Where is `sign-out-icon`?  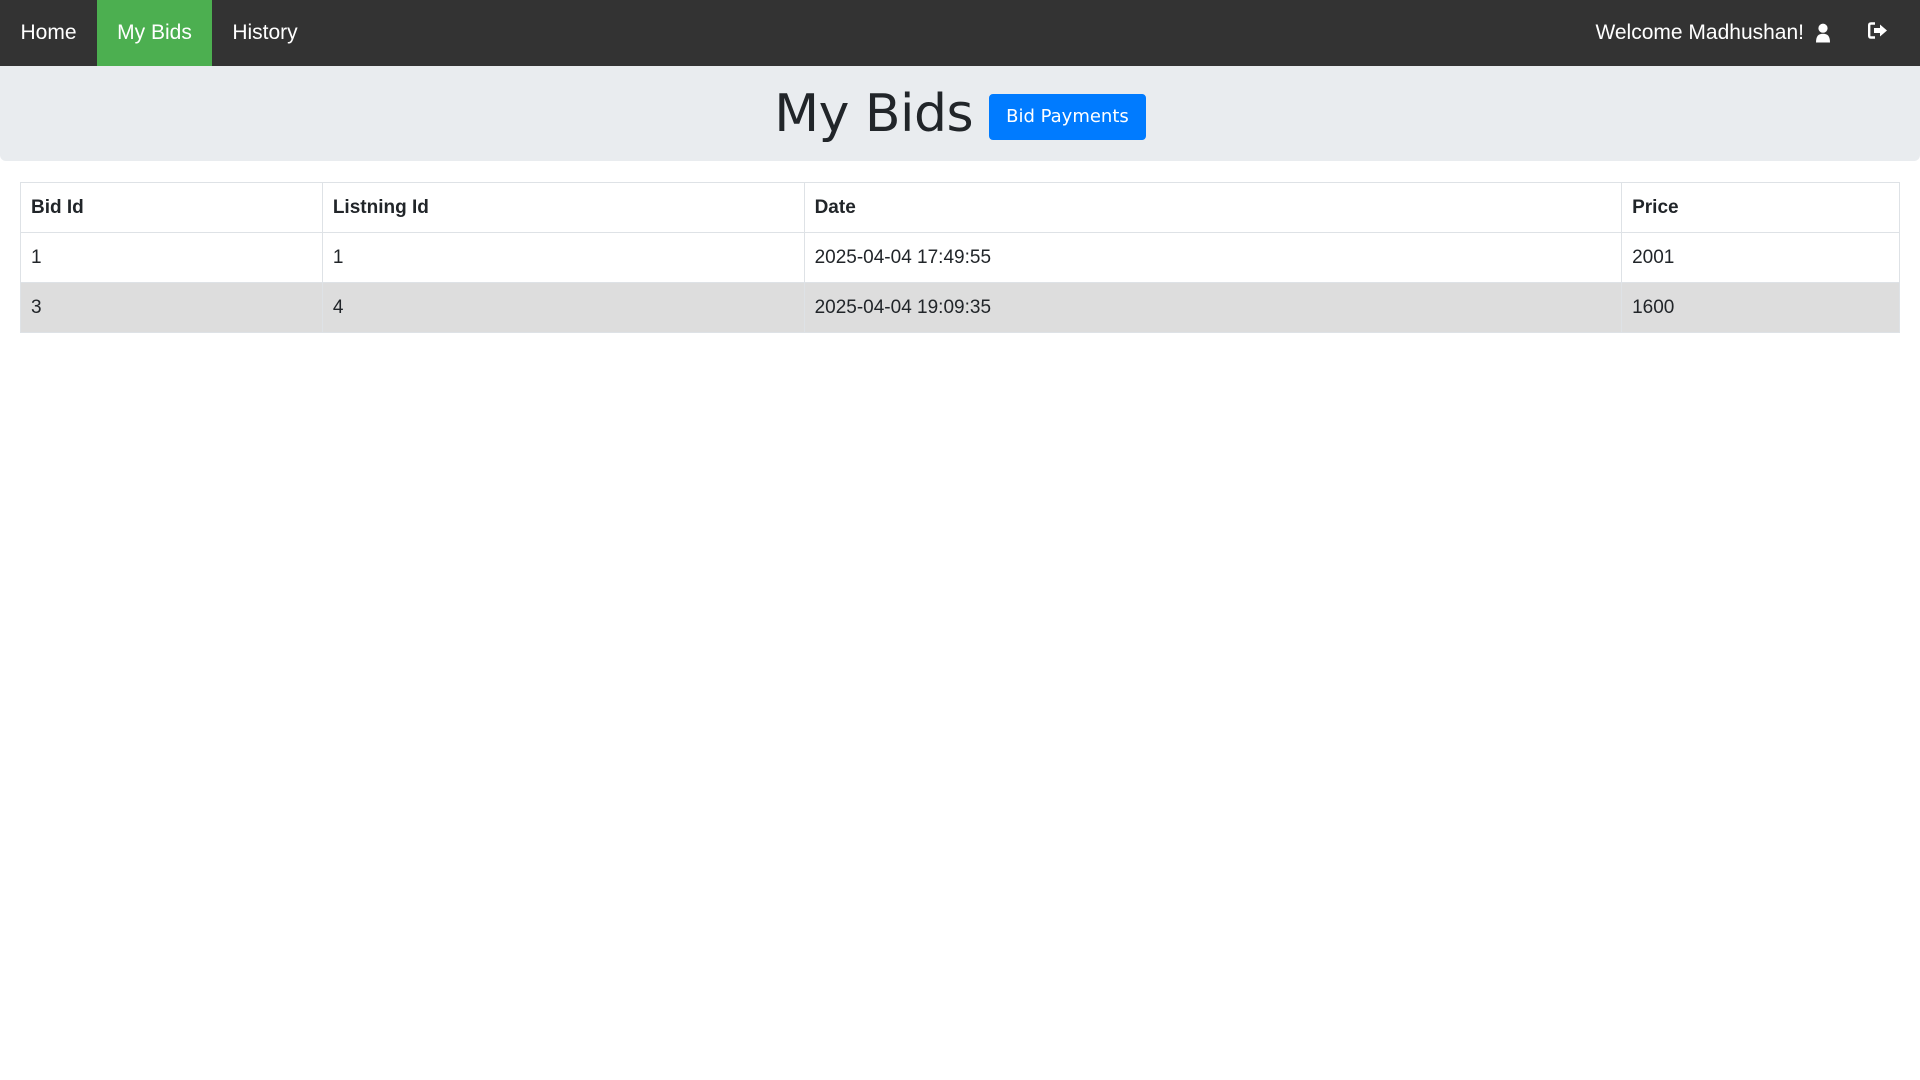
sign-out-icon is located at coordinates (1878, 33).